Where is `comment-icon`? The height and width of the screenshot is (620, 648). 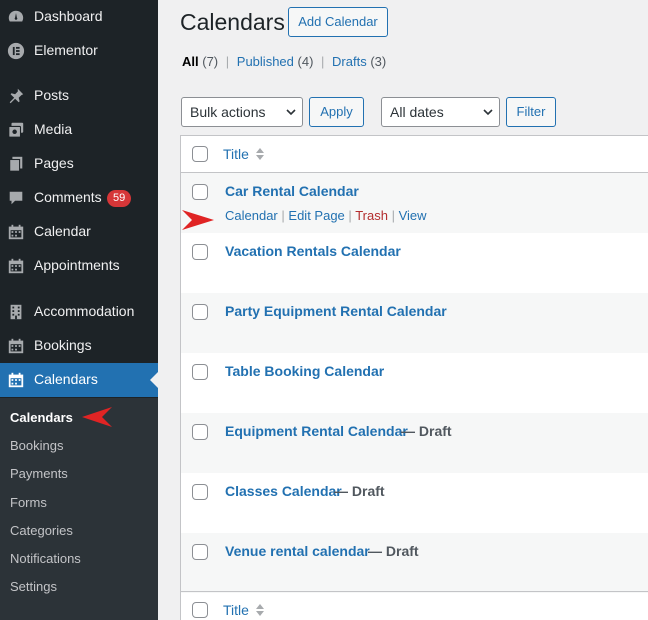
comment-icon is located at coordinates (16, 198).